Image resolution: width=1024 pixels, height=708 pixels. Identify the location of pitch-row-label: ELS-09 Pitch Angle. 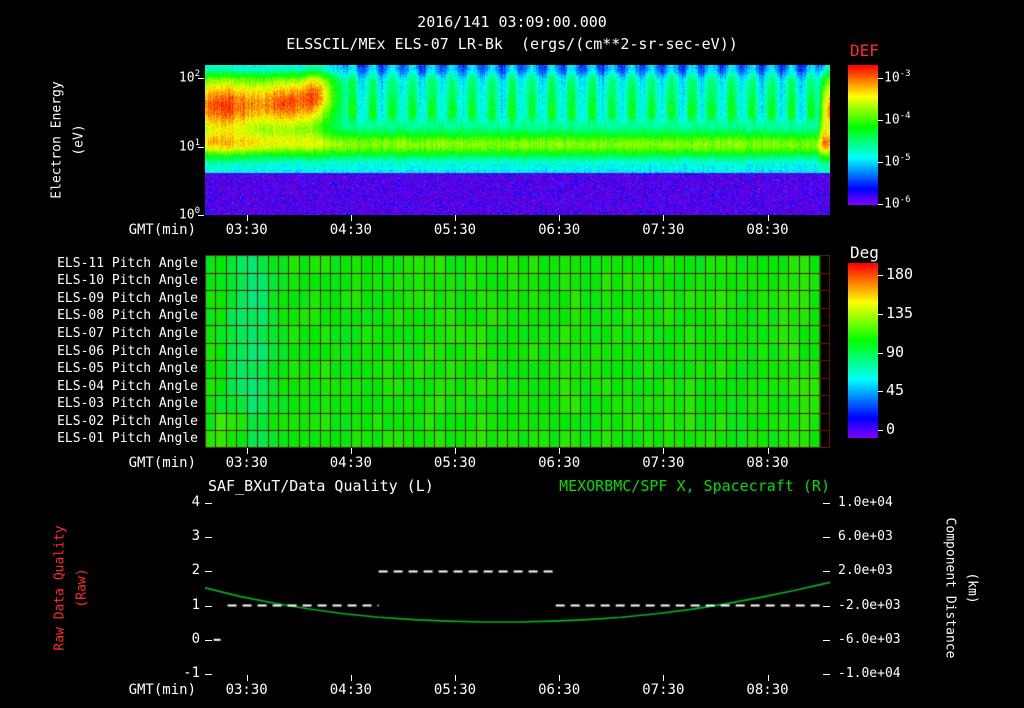
(127, 298).